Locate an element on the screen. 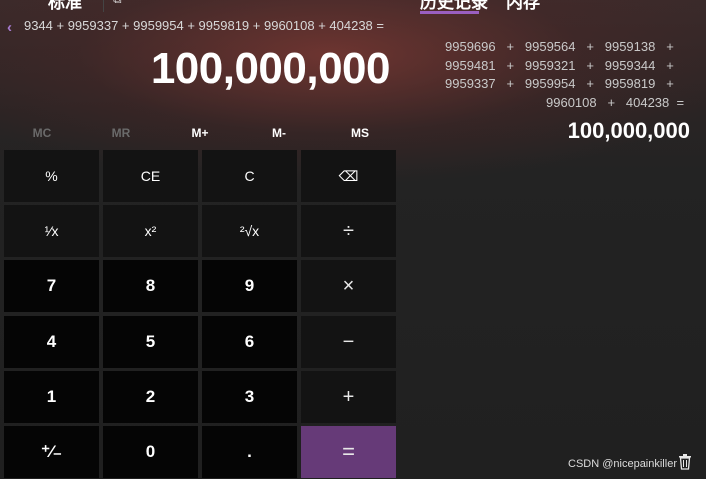 This screenshot has width=706, height=479. digit-3-button: 3 is located at coordinates (249, 397).